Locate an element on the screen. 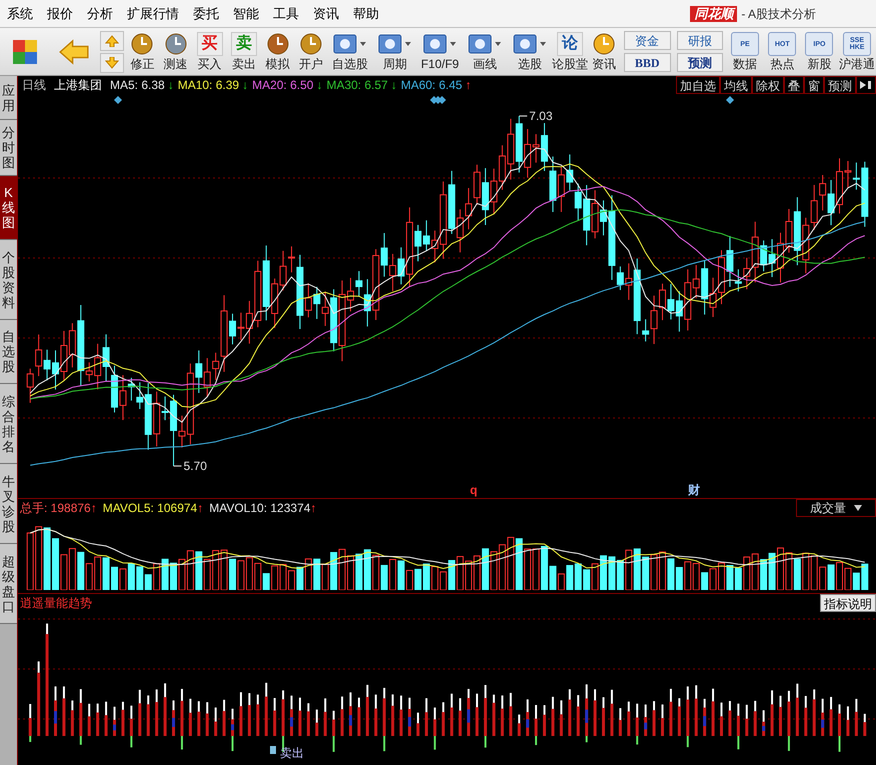 This screenshot has height=765, width=876. toolbar-glyph-icon: 论 is located at coordinates (569, 44).